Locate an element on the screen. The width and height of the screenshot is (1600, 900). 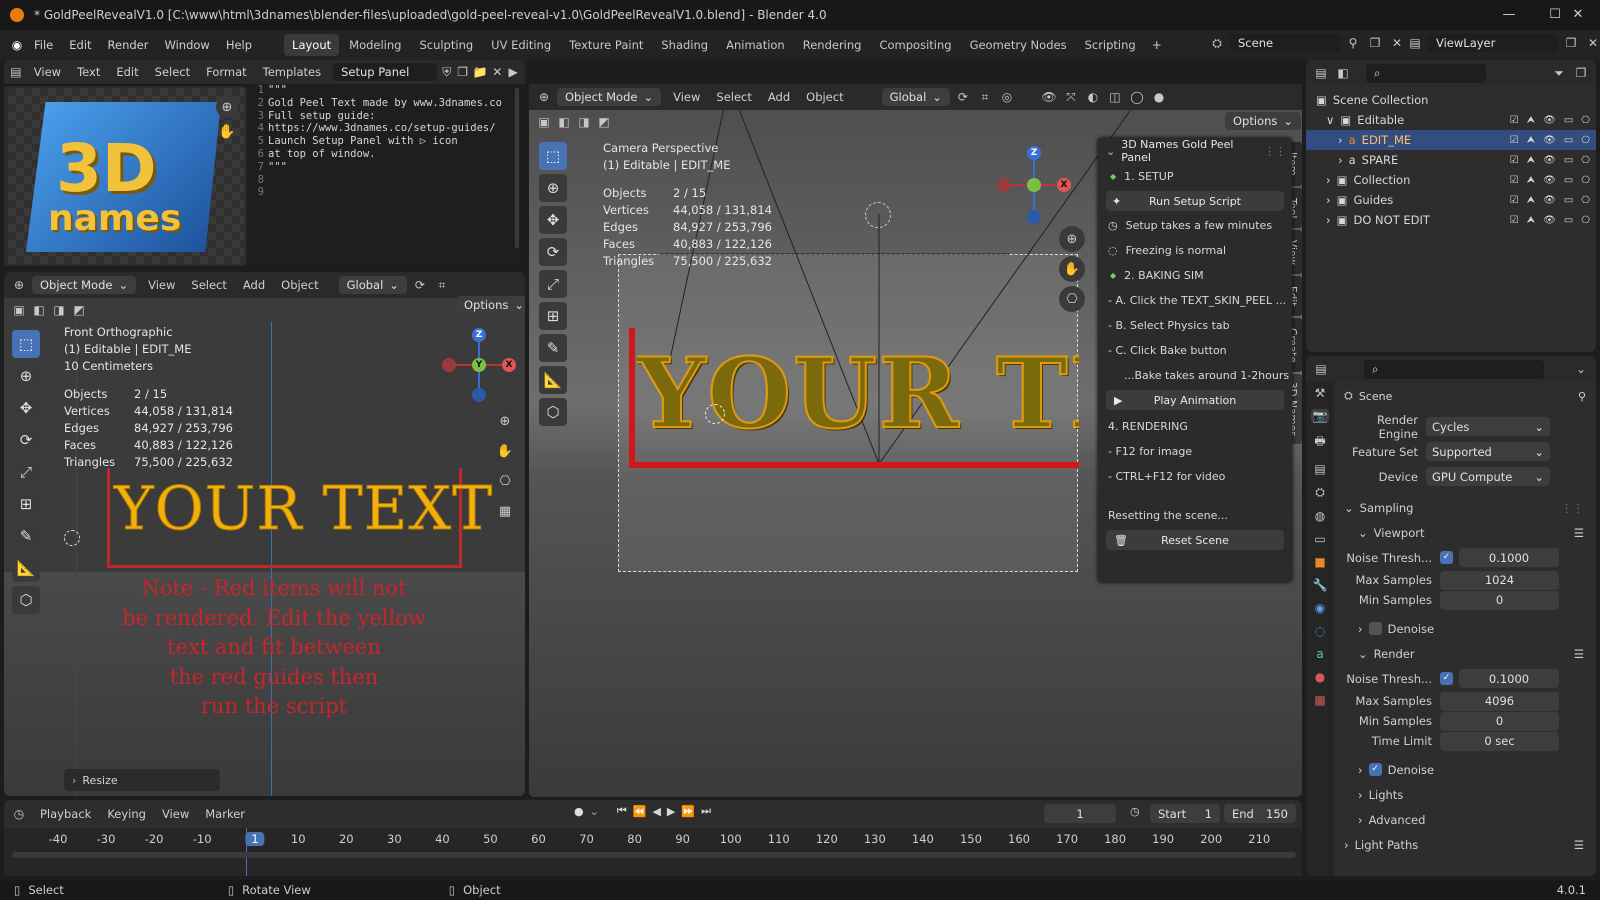
new-scene-icon: ❐ is located at coordinates (1375, 43).